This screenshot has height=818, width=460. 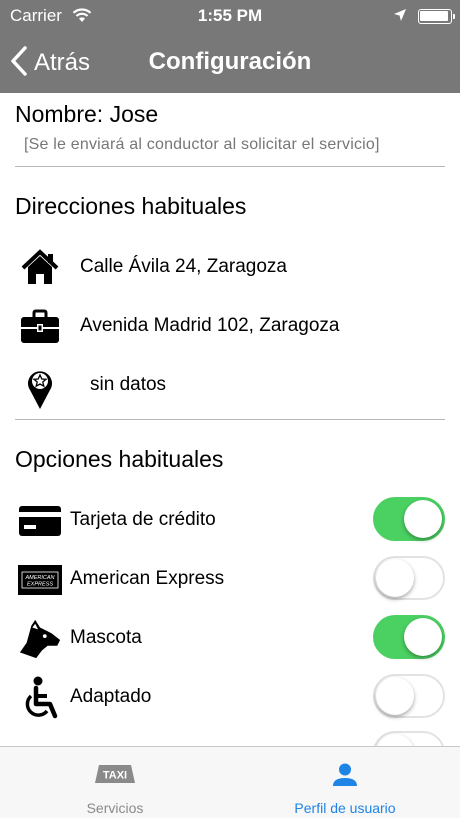 What do you see at coordinates (119, 459) in the screenshot?
I see `options-section-title: Opciones habituales` at bounding box center [119, 459].